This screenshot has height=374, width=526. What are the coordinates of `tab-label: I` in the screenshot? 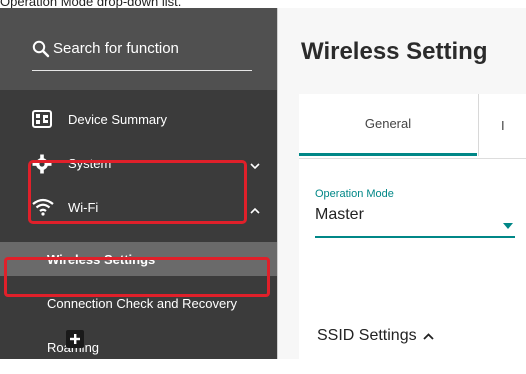 It's located at (503, 125).